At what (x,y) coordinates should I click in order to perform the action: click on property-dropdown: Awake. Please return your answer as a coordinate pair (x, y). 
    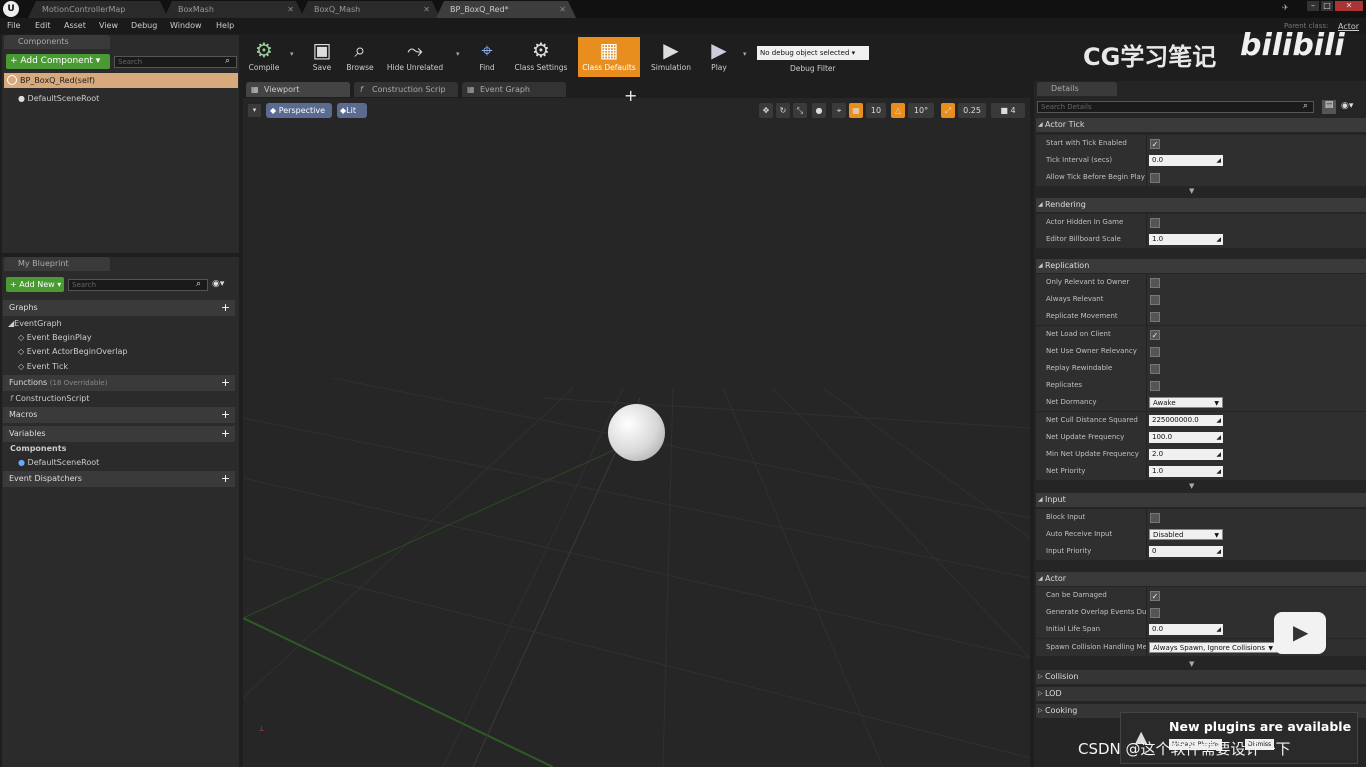
    Looking at the image, I should click on (1186, 403).